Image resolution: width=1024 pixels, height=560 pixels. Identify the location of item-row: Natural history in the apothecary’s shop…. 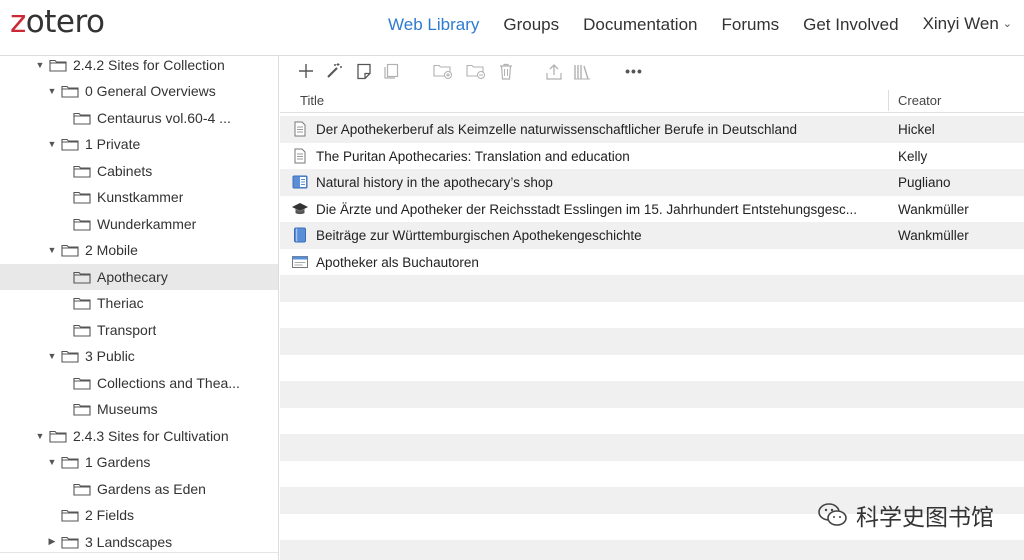
(652, 182).